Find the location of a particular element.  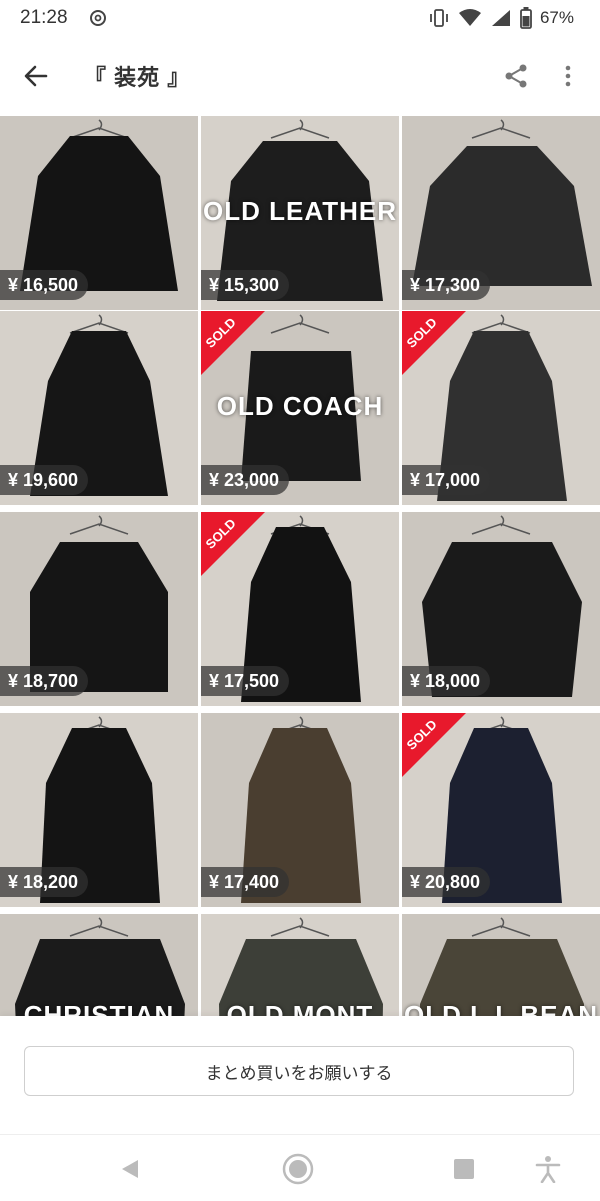

nav-recents-icon is located at coordinates (464, 1169).